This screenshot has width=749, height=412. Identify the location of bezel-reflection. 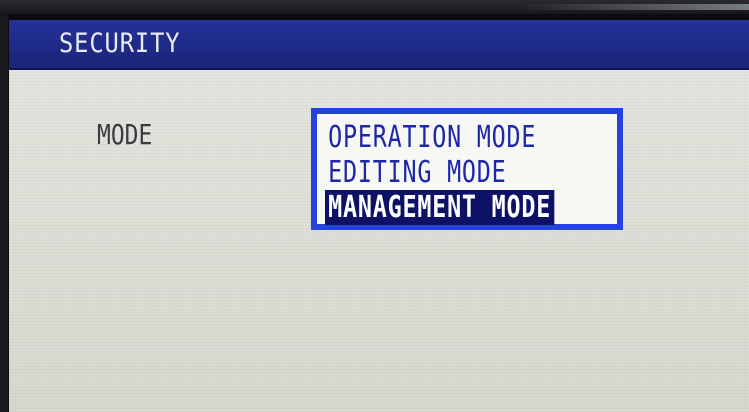
(634, 7).